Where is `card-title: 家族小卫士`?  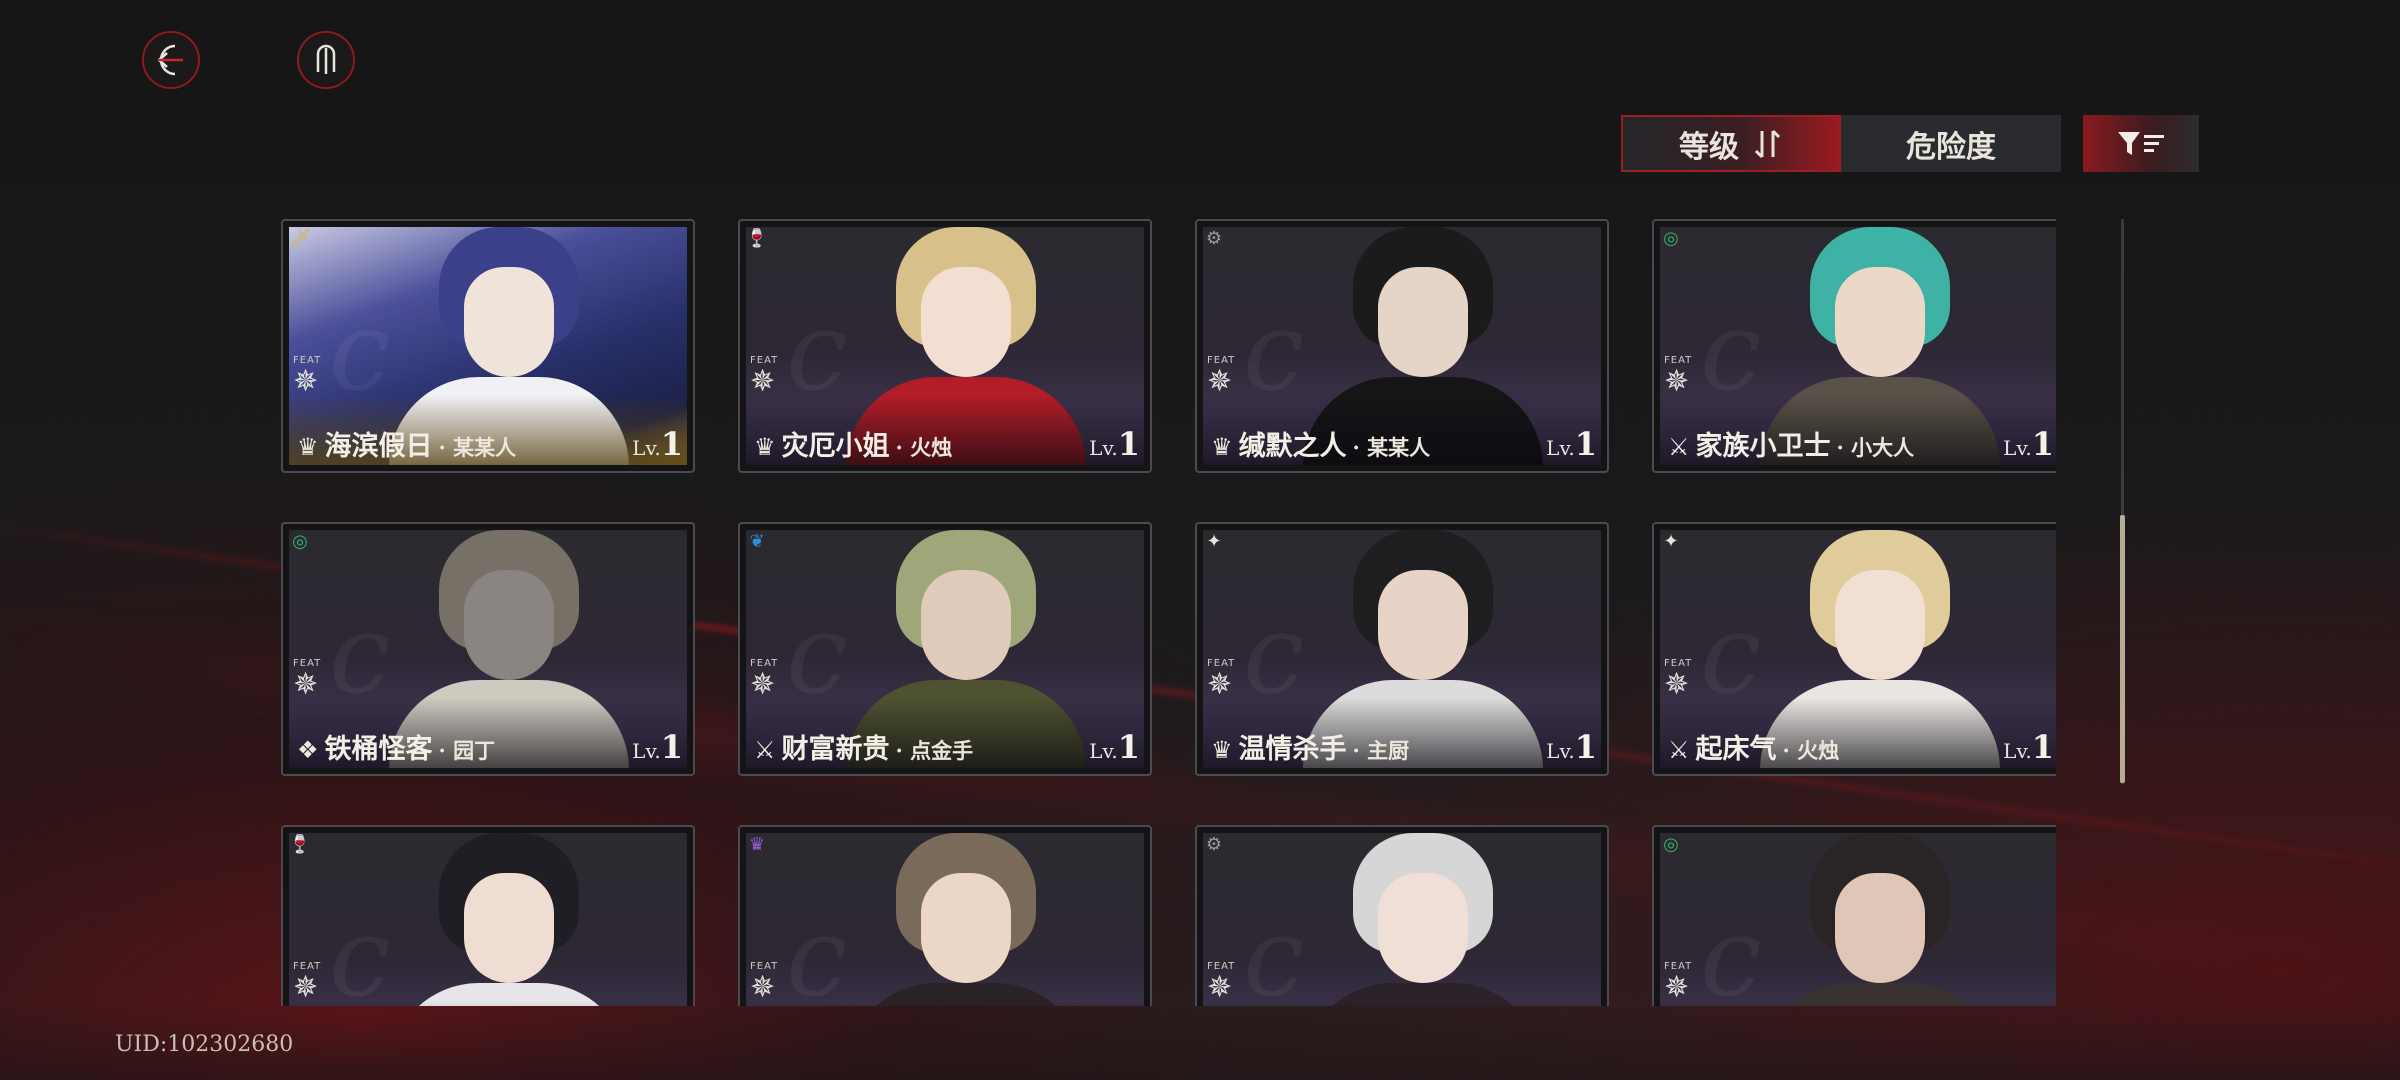 card-title: 家族小卫士 is located at coordinates (1763, 446).